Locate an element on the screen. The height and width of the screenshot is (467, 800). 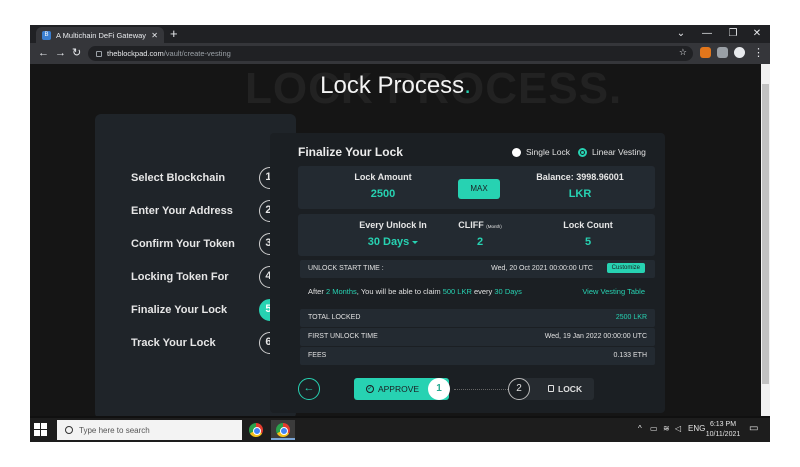
lock-count-input: 5 is located at coordinates (588, 242).